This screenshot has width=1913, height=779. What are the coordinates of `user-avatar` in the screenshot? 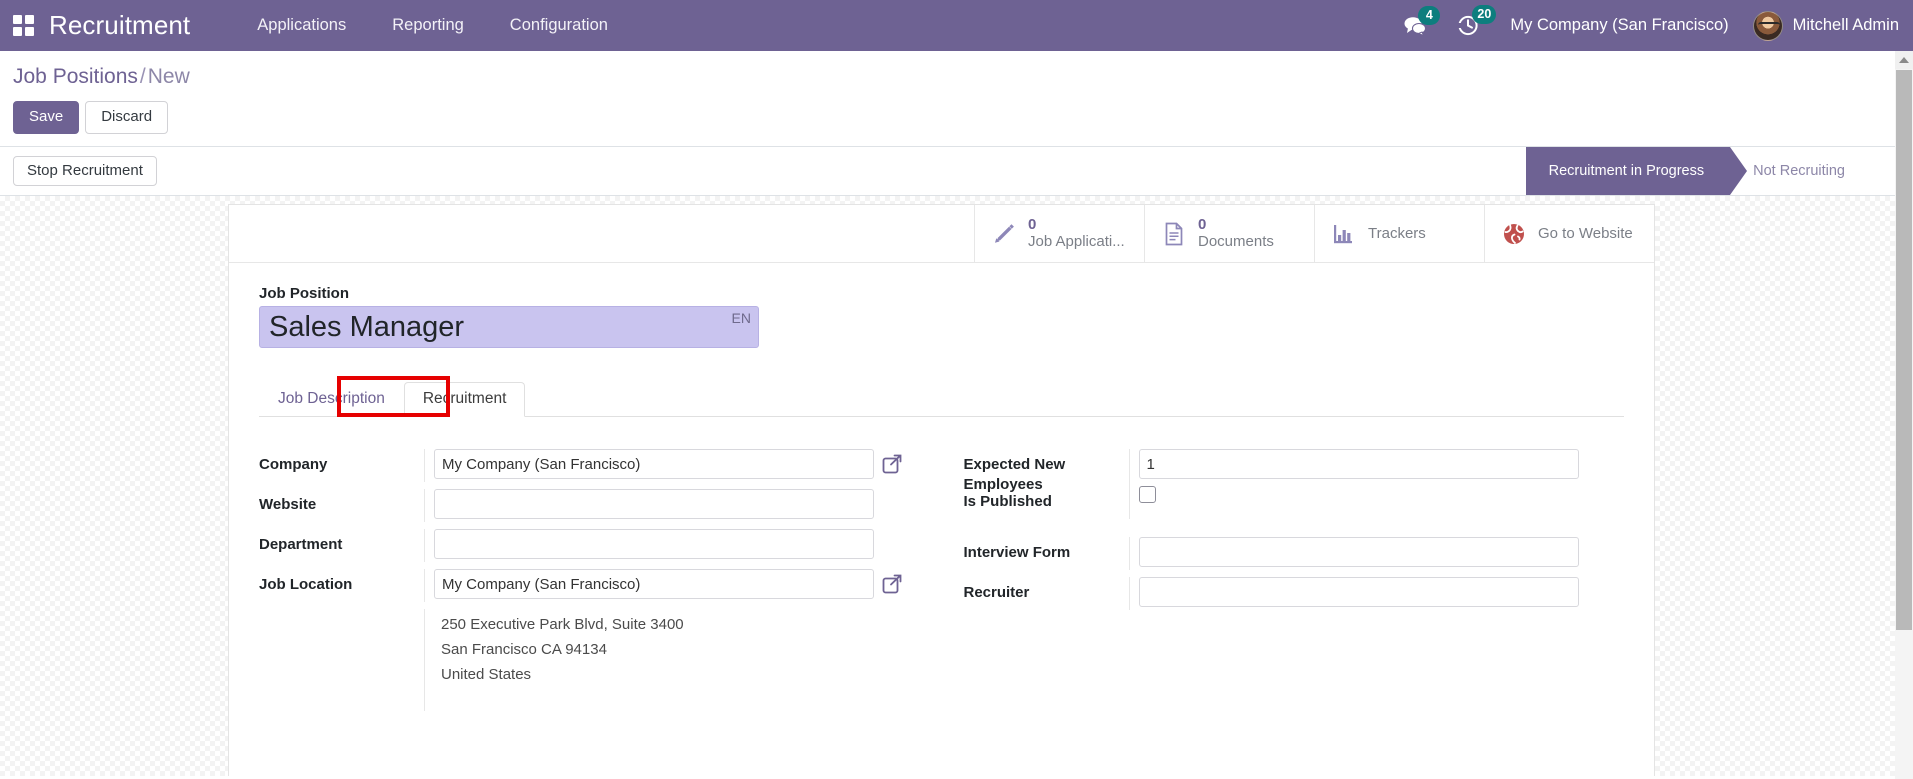 It's located at (1767, 25).